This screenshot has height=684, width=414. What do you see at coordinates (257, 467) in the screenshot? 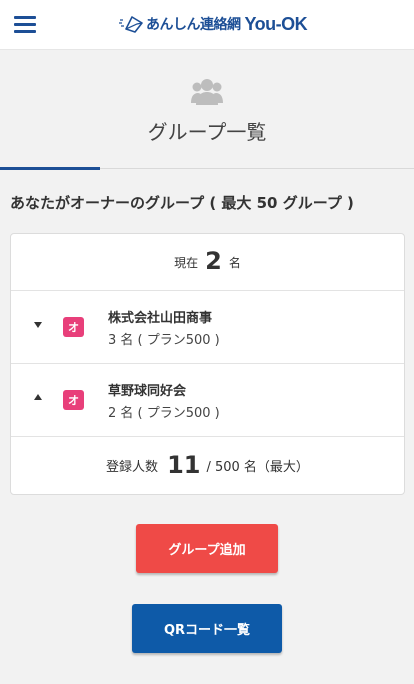
I see `total-max: / 500 名（最大）` at bounding box center [257, 467].